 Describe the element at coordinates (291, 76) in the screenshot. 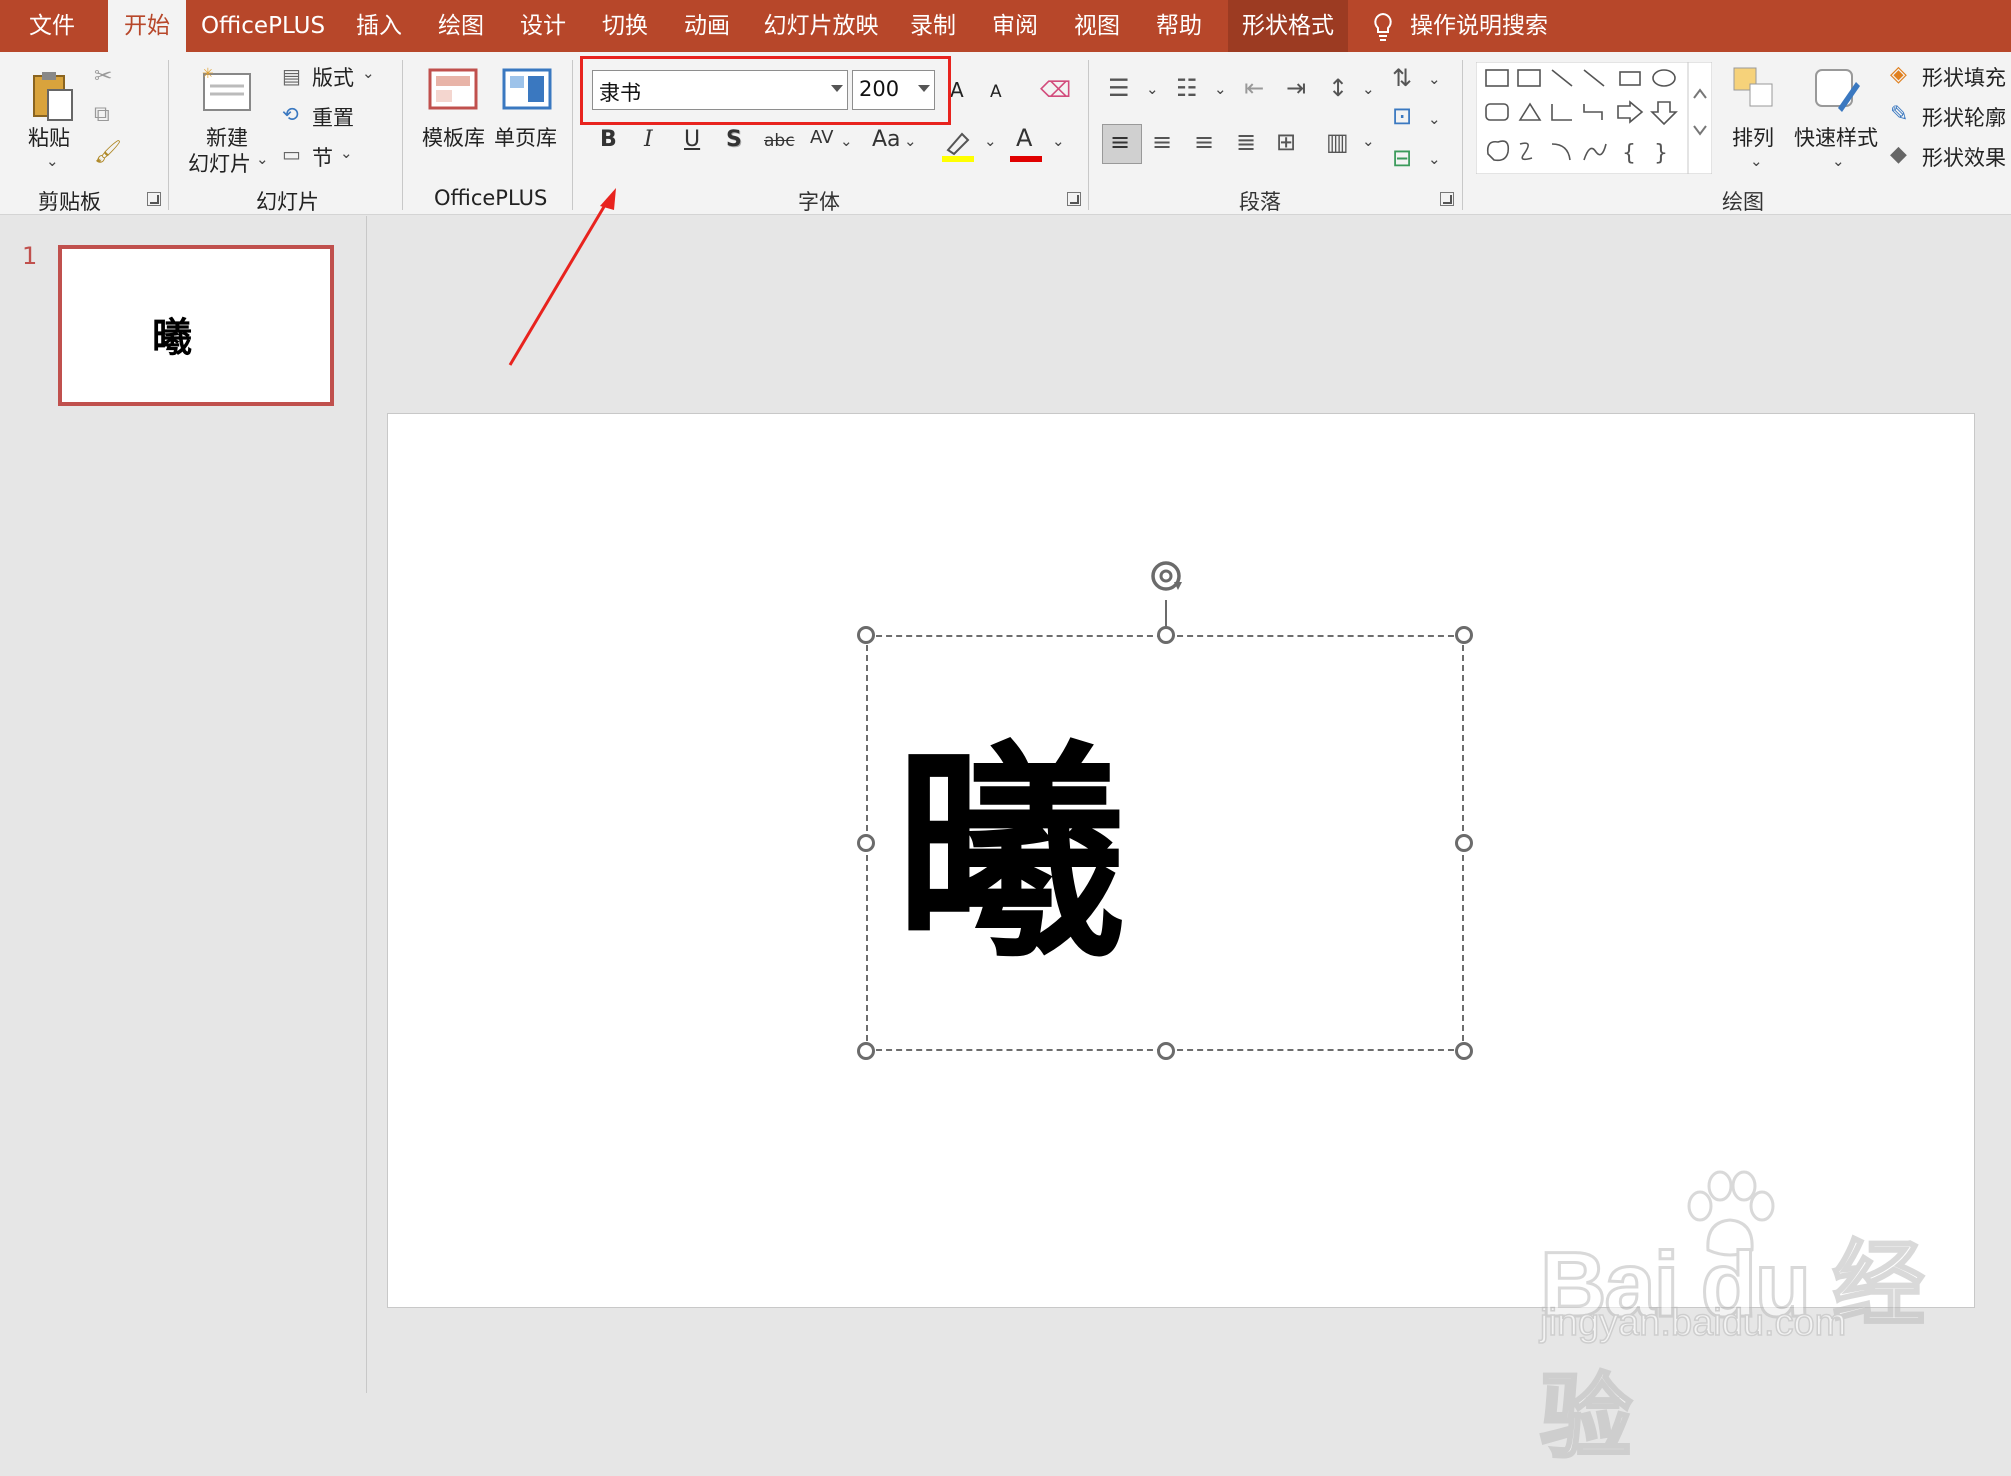

I see `layout-icon: ▤` at that location.